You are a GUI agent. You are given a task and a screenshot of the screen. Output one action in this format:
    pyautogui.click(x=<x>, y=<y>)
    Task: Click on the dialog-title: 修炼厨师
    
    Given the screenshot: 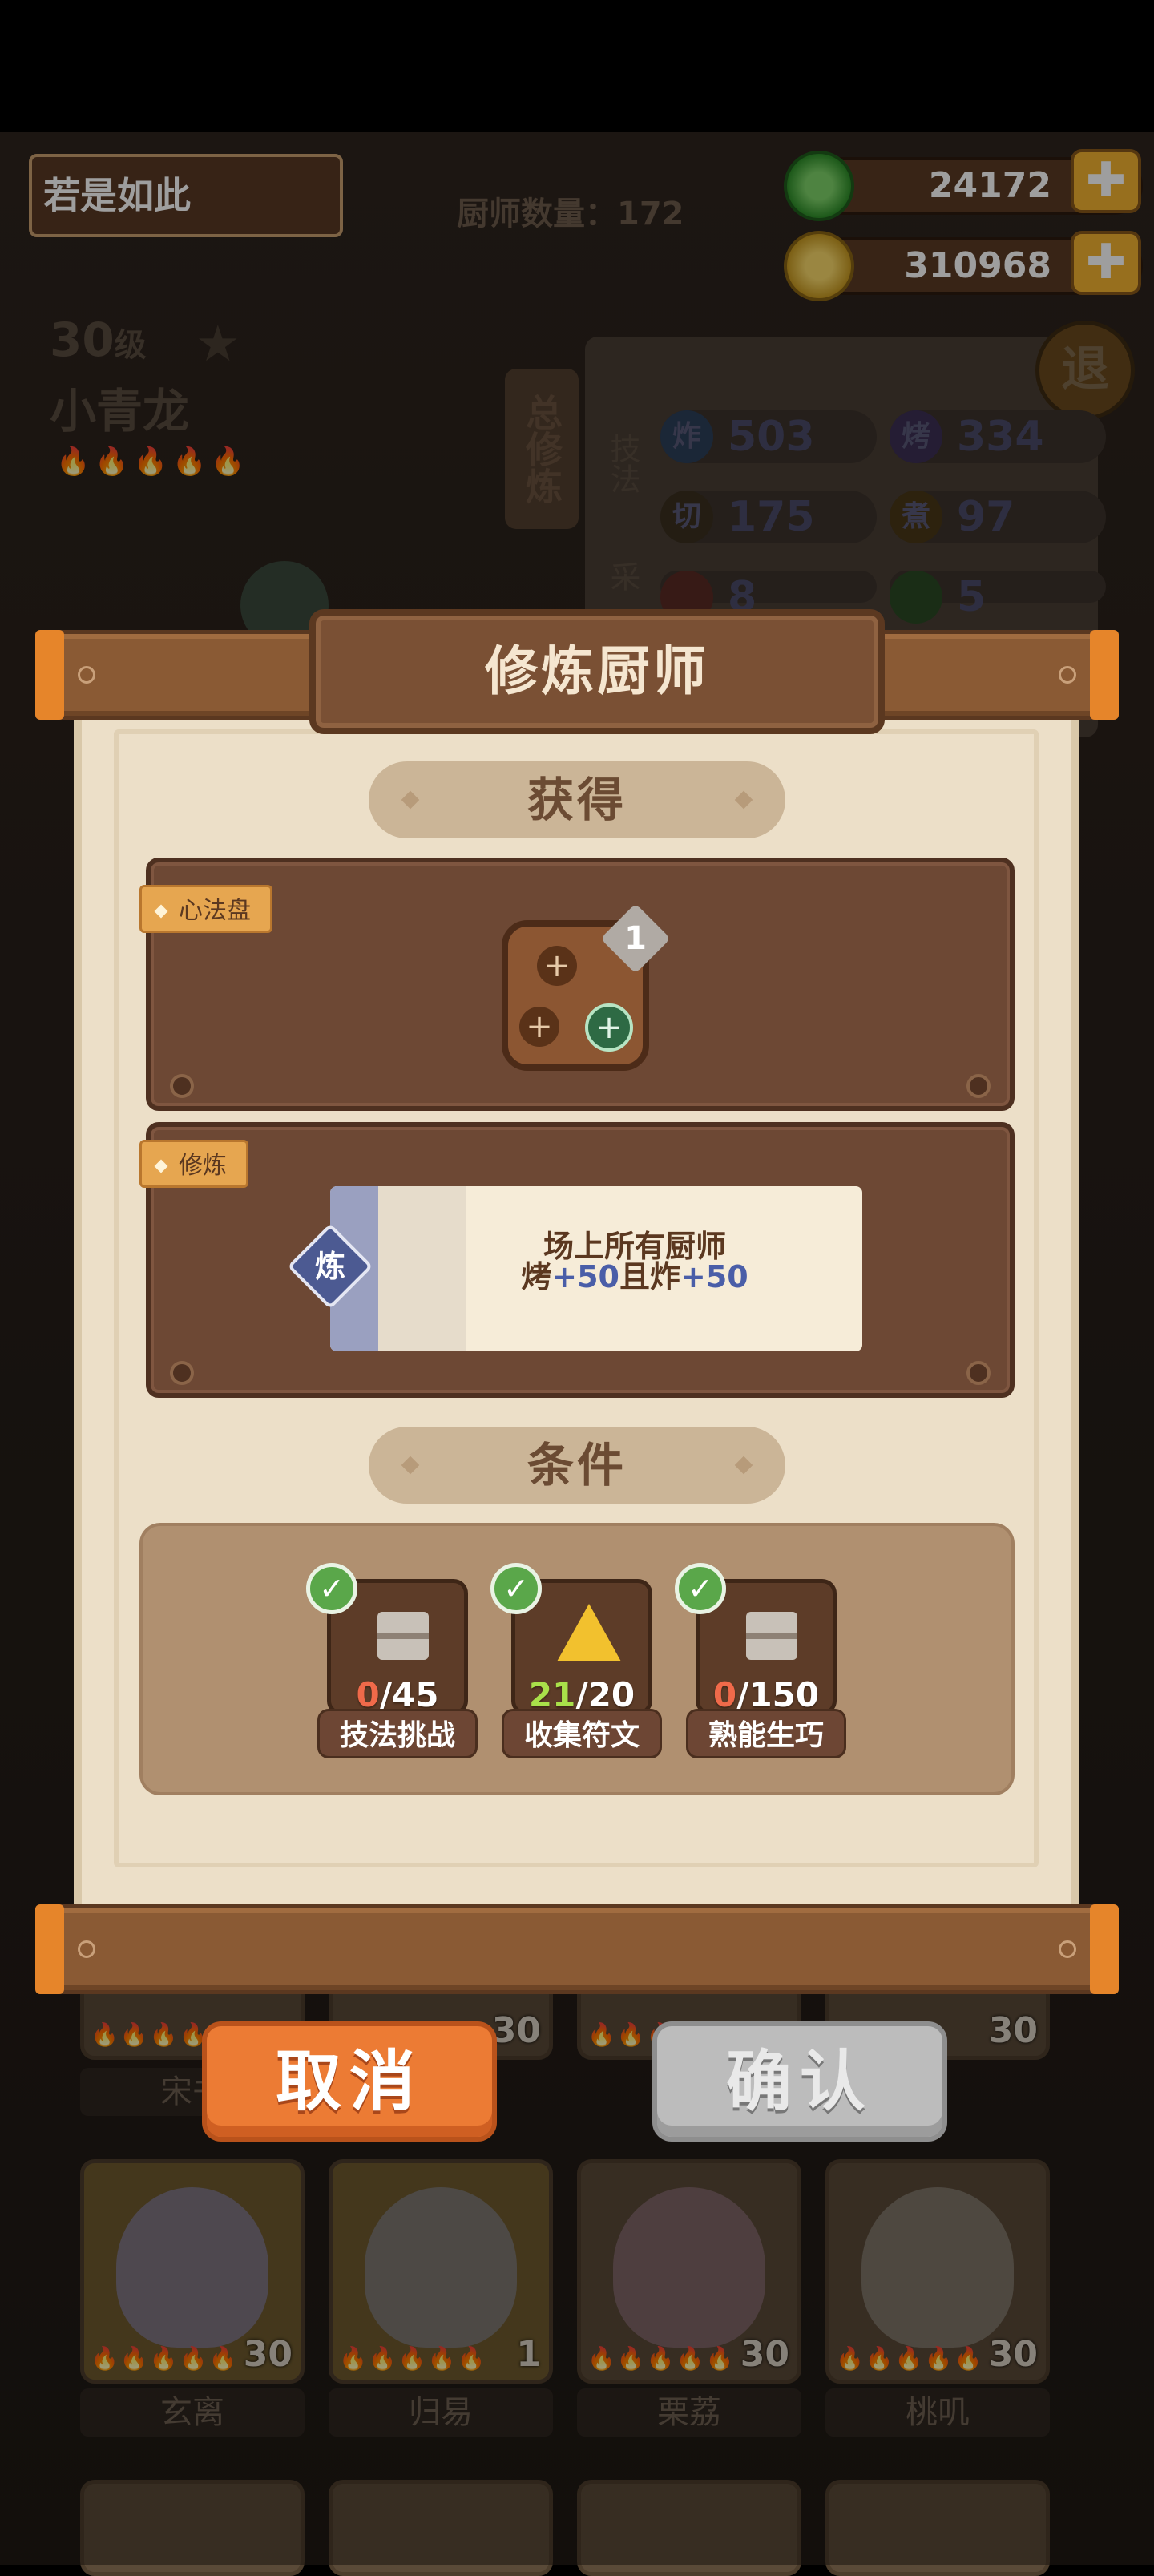 What is the action you would take?
    pyautogui.click(x=597, y=671)
    